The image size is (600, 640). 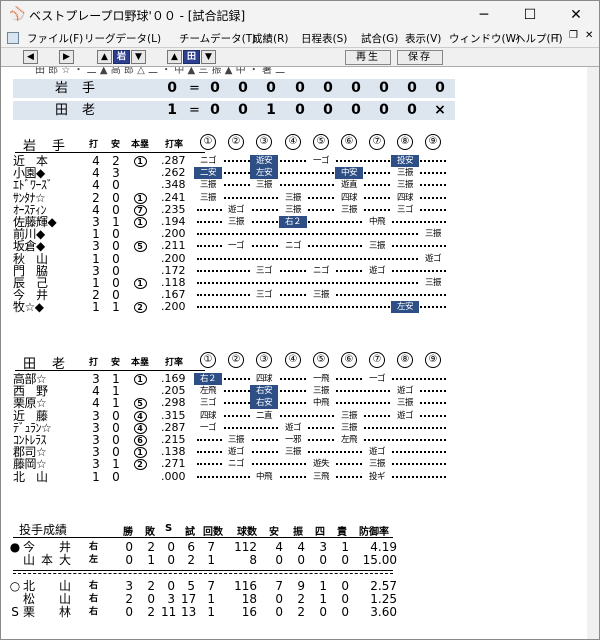 What do you see at coordinates (55, 38) in the screenshot?
I see `menu-file: ファイル(F)` at bounding box center [55, 38].